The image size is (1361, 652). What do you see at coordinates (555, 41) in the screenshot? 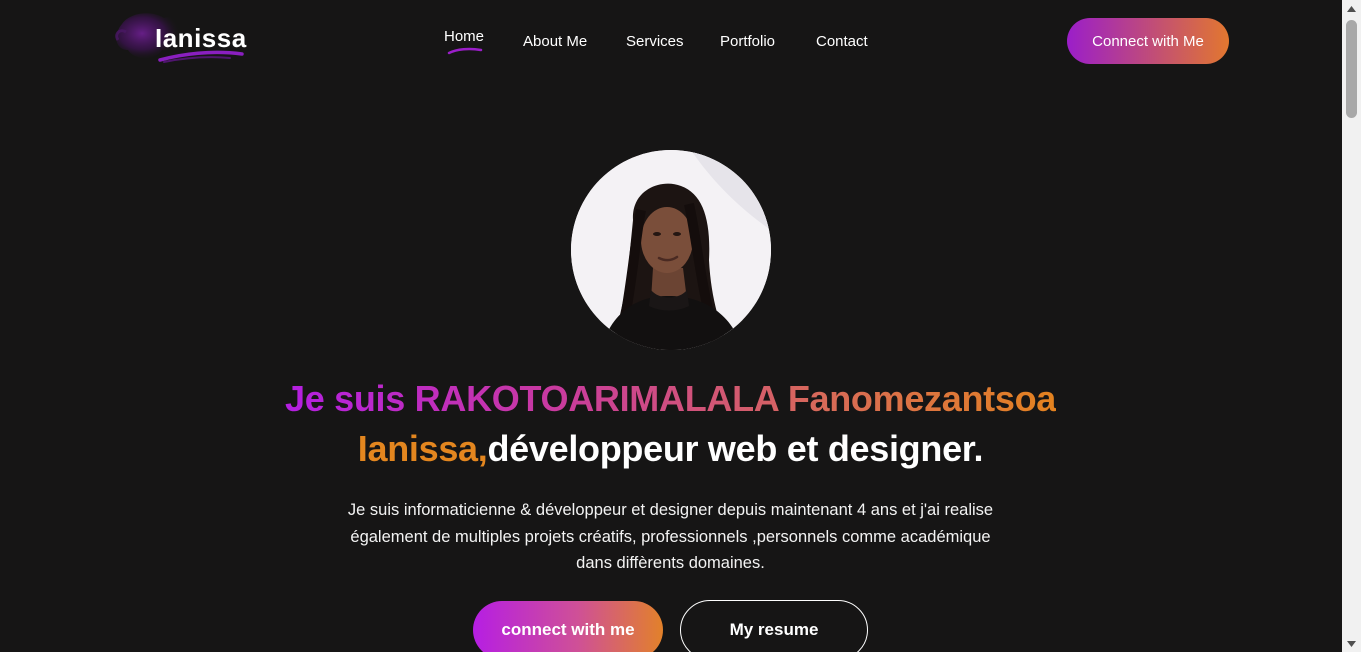
I see `nav-about-me: About Me` at bounding box center [555, 41].